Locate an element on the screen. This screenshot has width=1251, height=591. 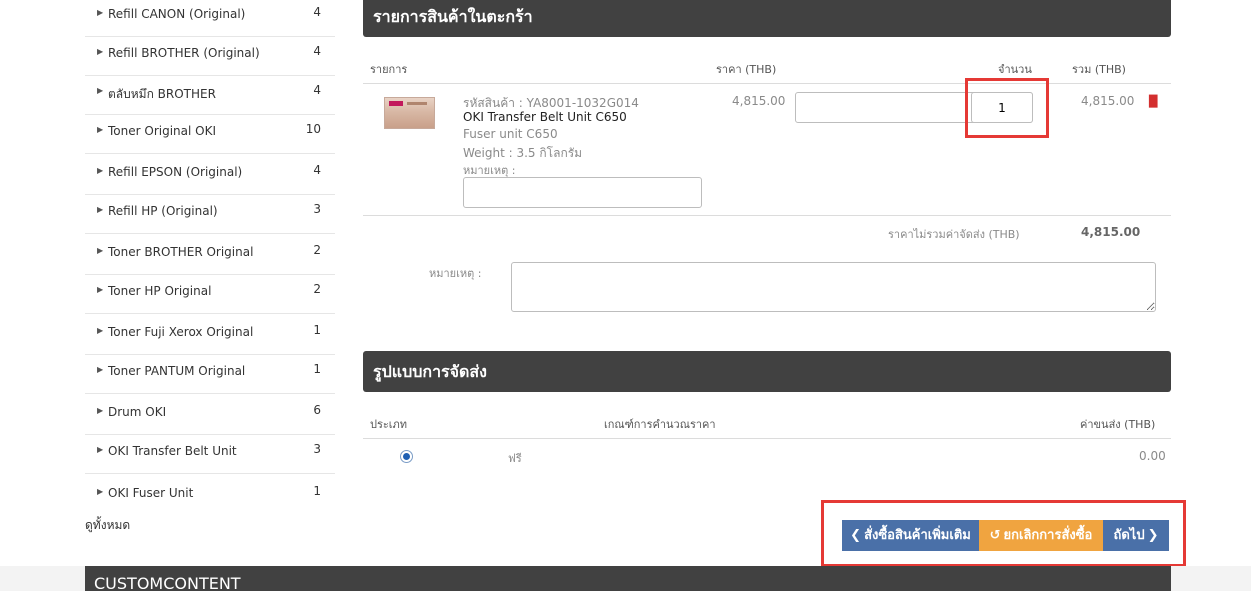
category-item: ▶ Refill CANON (Original) 4 is located at coordinates (210, 18).